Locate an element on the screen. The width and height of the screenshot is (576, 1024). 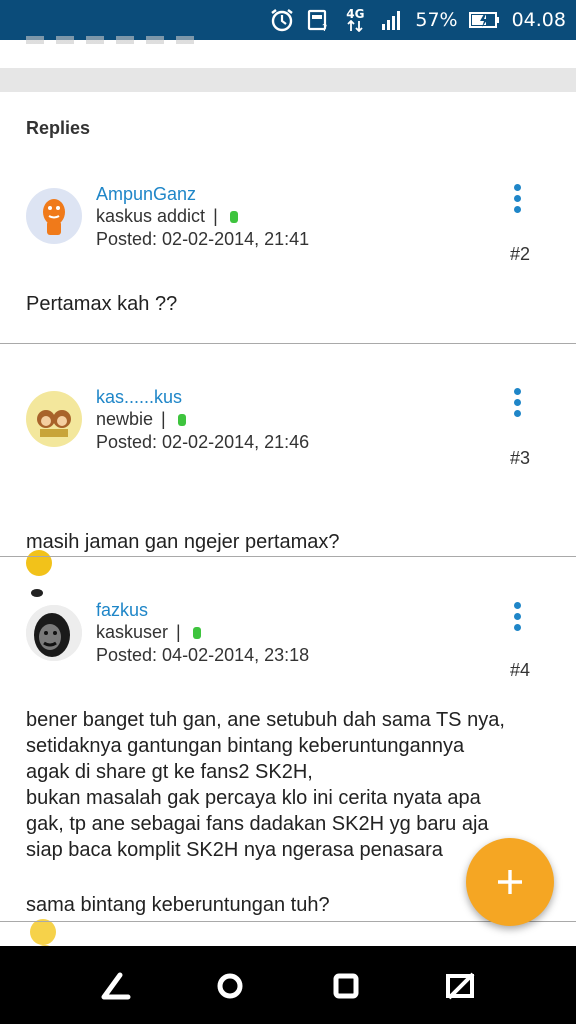
status-bar: ? 4G 57% 04.08 is located at coordinates (288, 20).